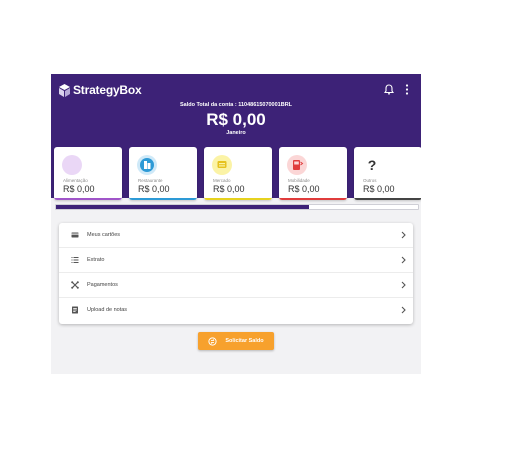 The width and height of the screenshot is (512, 449). I want to click on request-balance-button: Solicitar Saldo, so click(236, 341).